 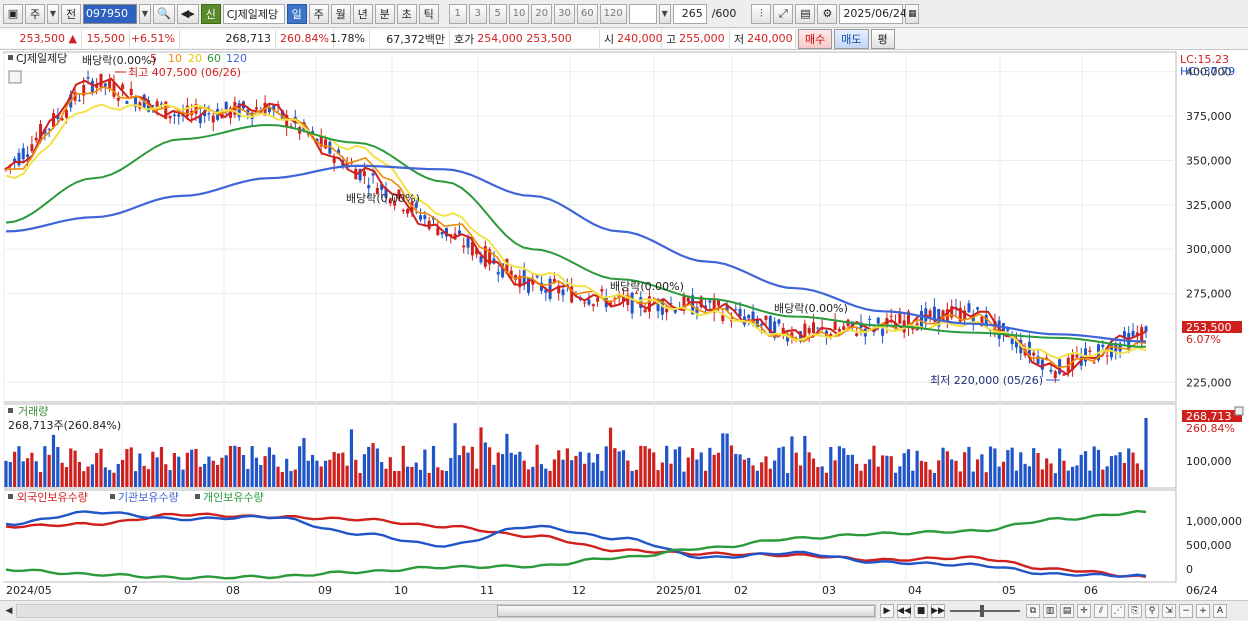 What do you see at coordinates (340, 13) in the screenshot?
I see `tab-period-month: 월` at bounding box center [340, 13].